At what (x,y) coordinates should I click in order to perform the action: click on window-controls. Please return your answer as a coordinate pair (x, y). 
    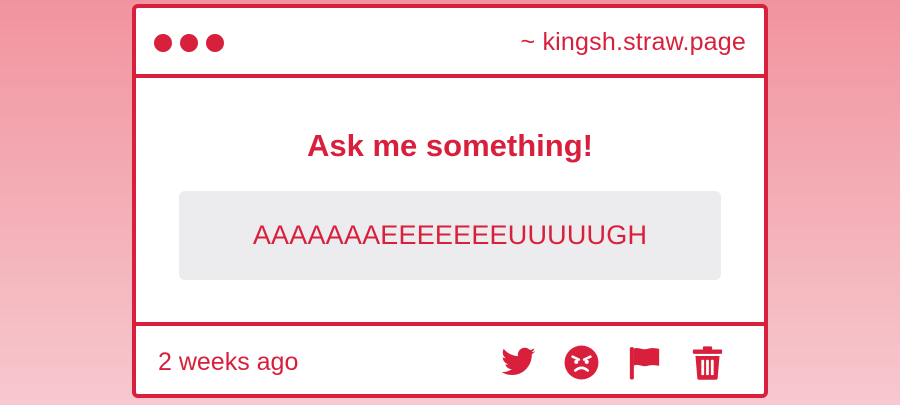
    Looking at the image, I should click on (189, 43).